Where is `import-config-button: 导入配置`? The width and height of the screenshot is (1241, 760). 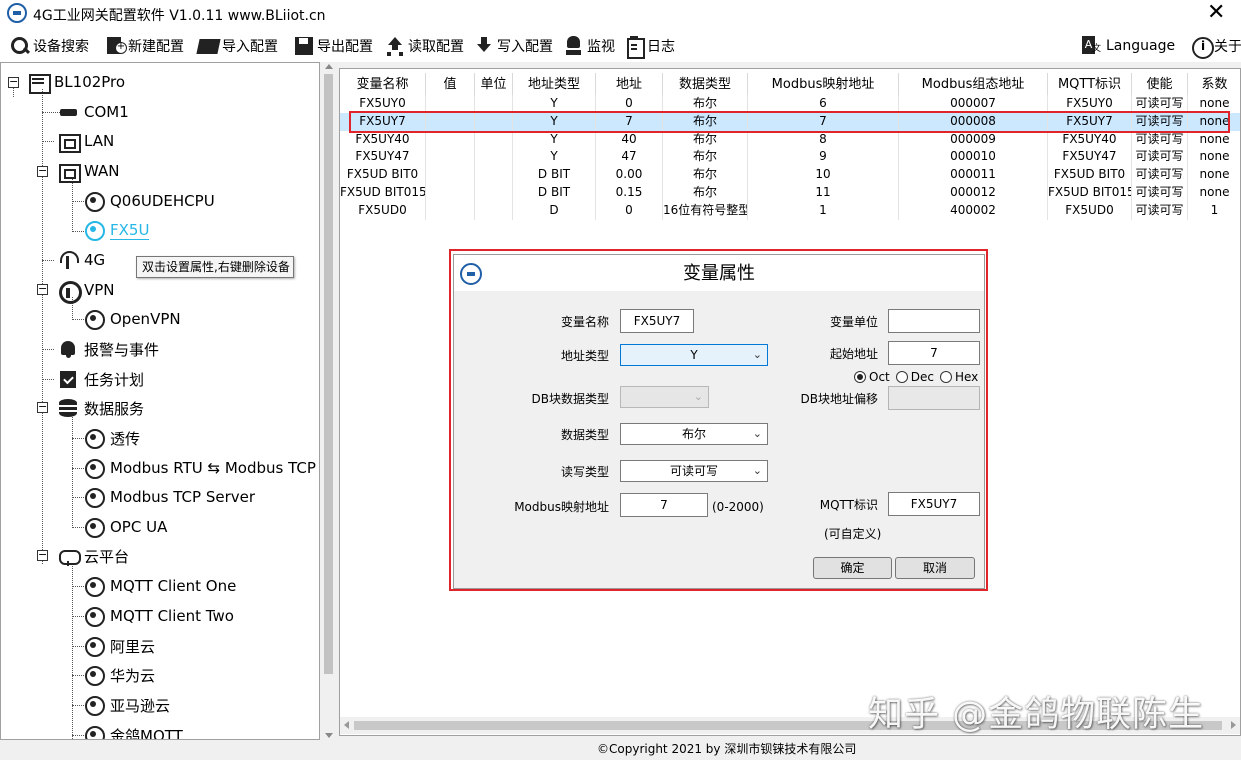 import-config-button: 导入配置 is located at coordinates (238, 46).